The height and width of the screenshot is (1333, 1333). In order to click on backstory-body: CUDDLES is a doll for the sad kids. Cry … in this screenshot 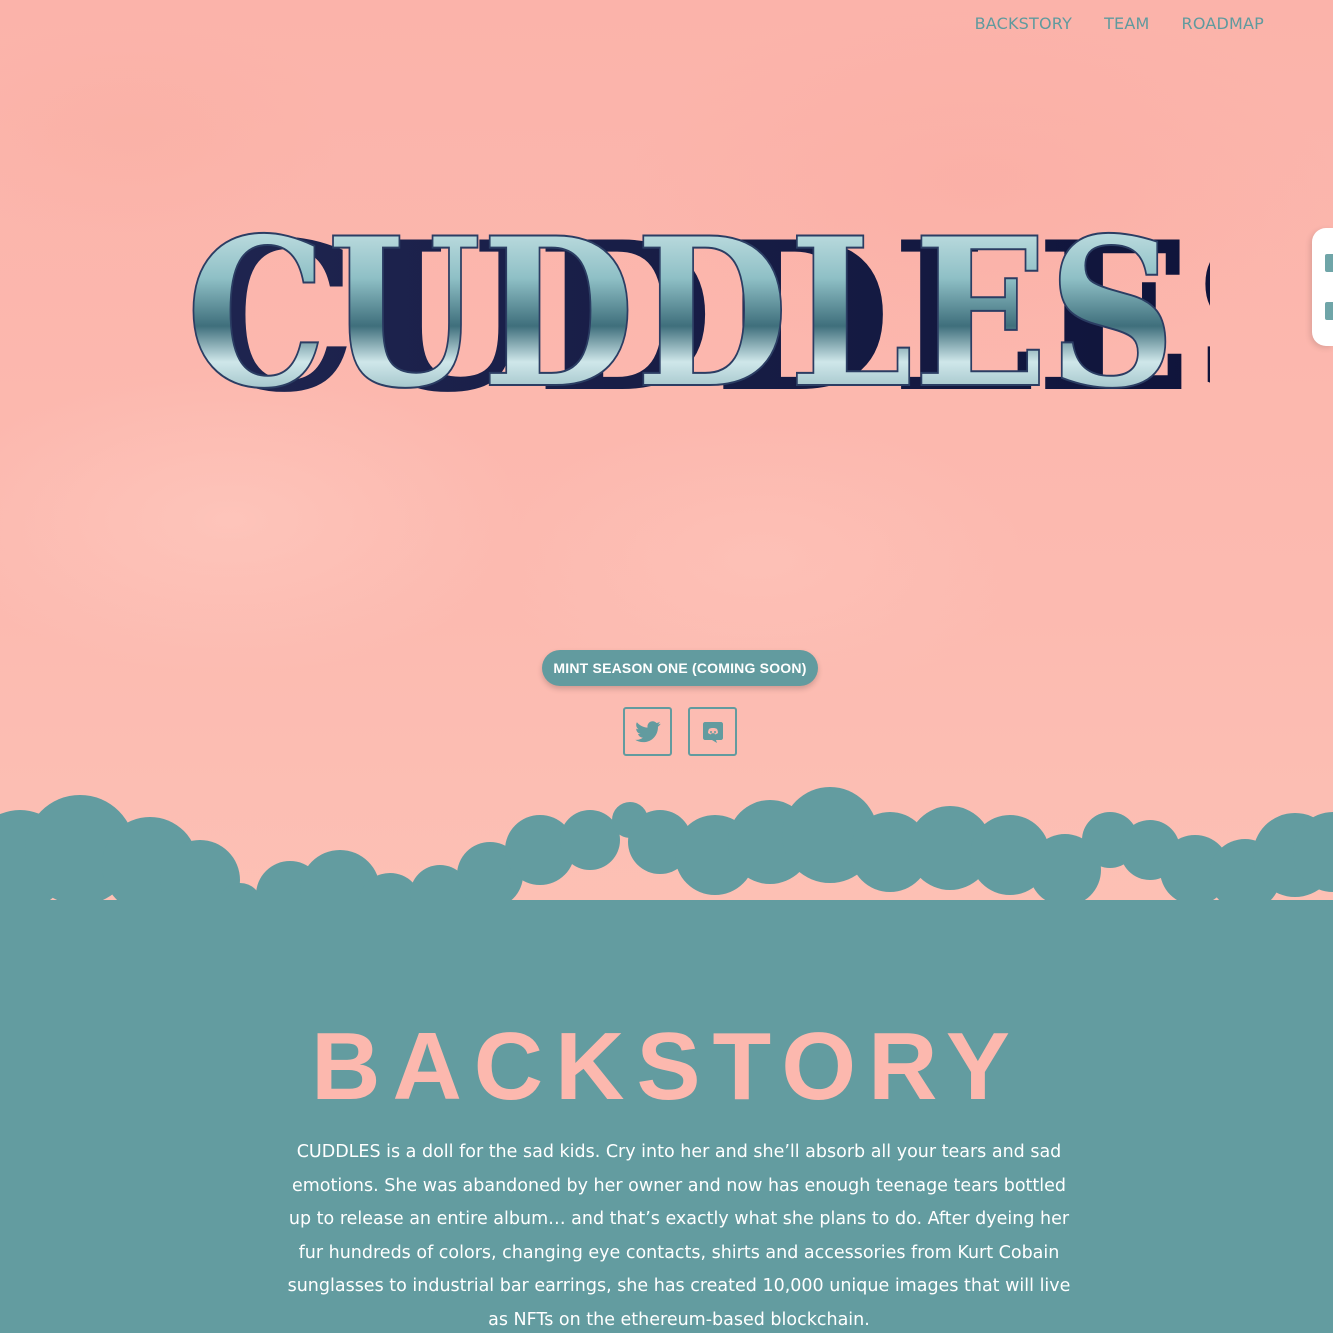, I will do `click(679, 1236)`.